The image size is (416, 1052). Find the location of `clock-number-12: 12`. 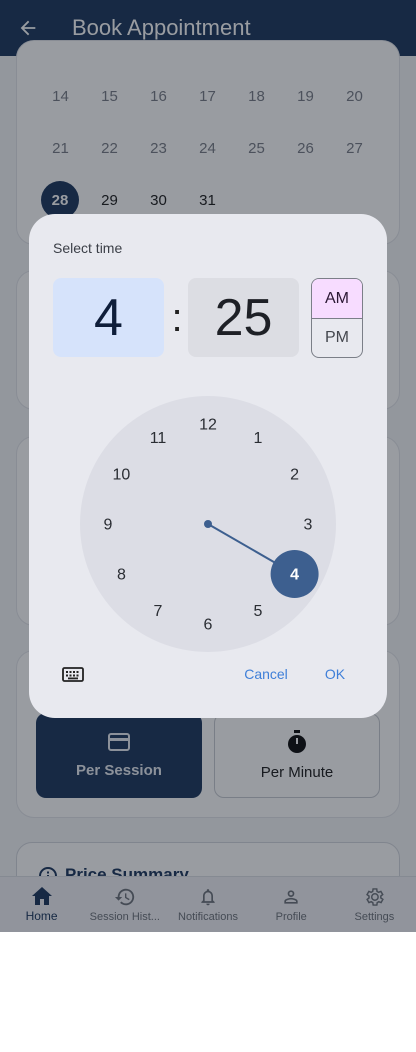

clock-number-12: 12 is located at coordinates (208, 425).